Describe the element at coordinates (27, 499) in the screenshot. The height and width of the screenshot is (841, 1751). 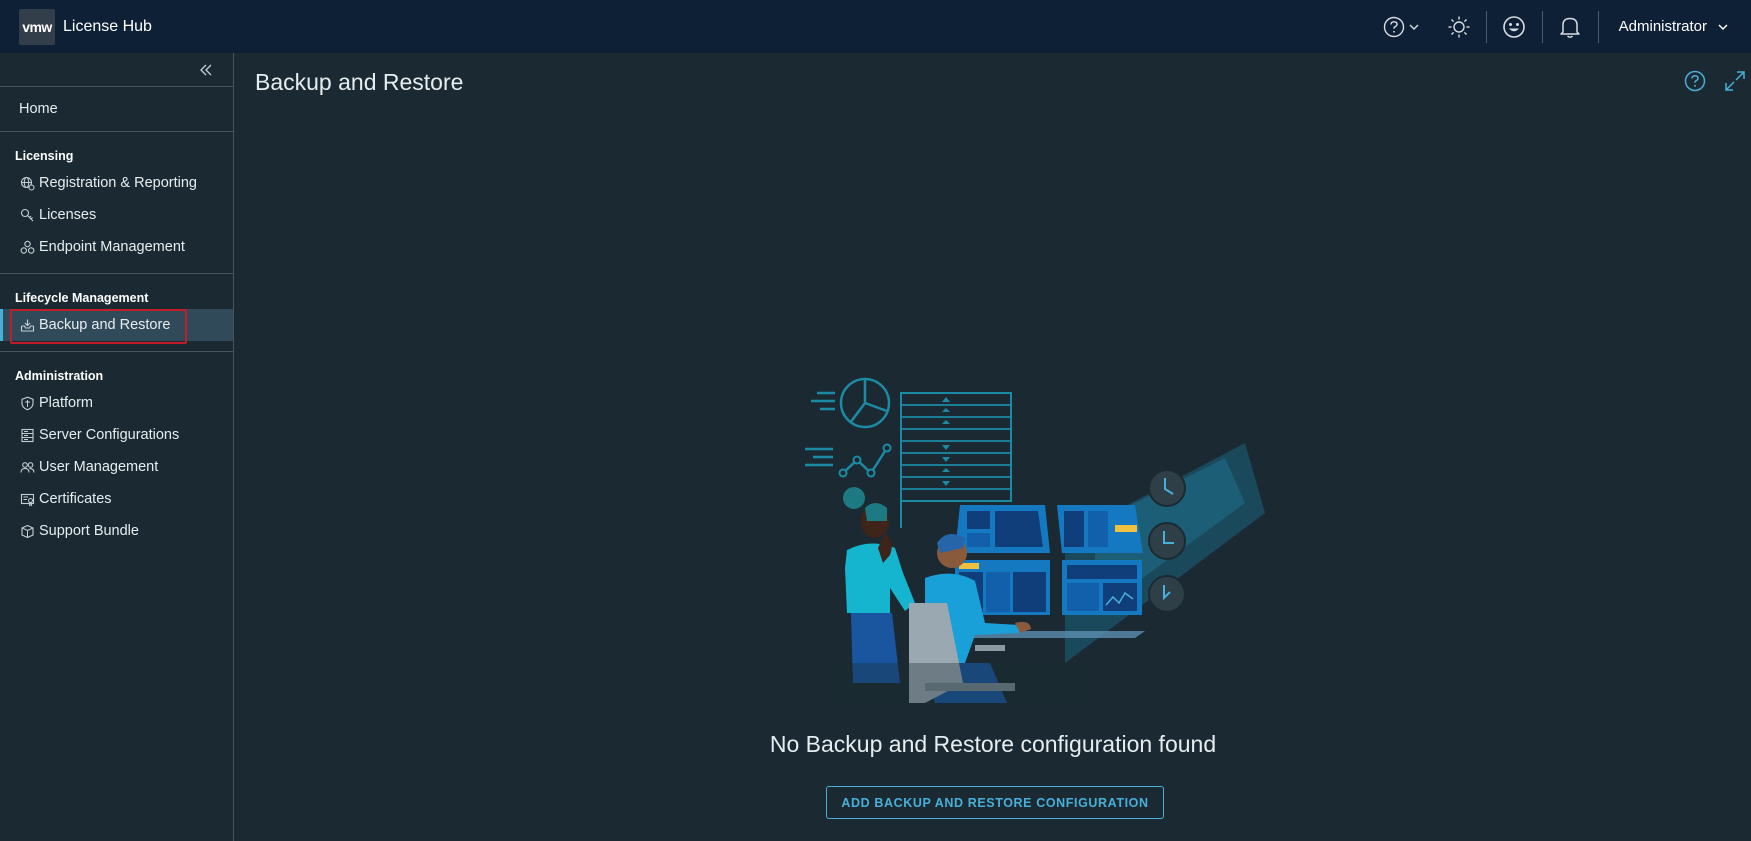
I see `certificate-icon` at that location.